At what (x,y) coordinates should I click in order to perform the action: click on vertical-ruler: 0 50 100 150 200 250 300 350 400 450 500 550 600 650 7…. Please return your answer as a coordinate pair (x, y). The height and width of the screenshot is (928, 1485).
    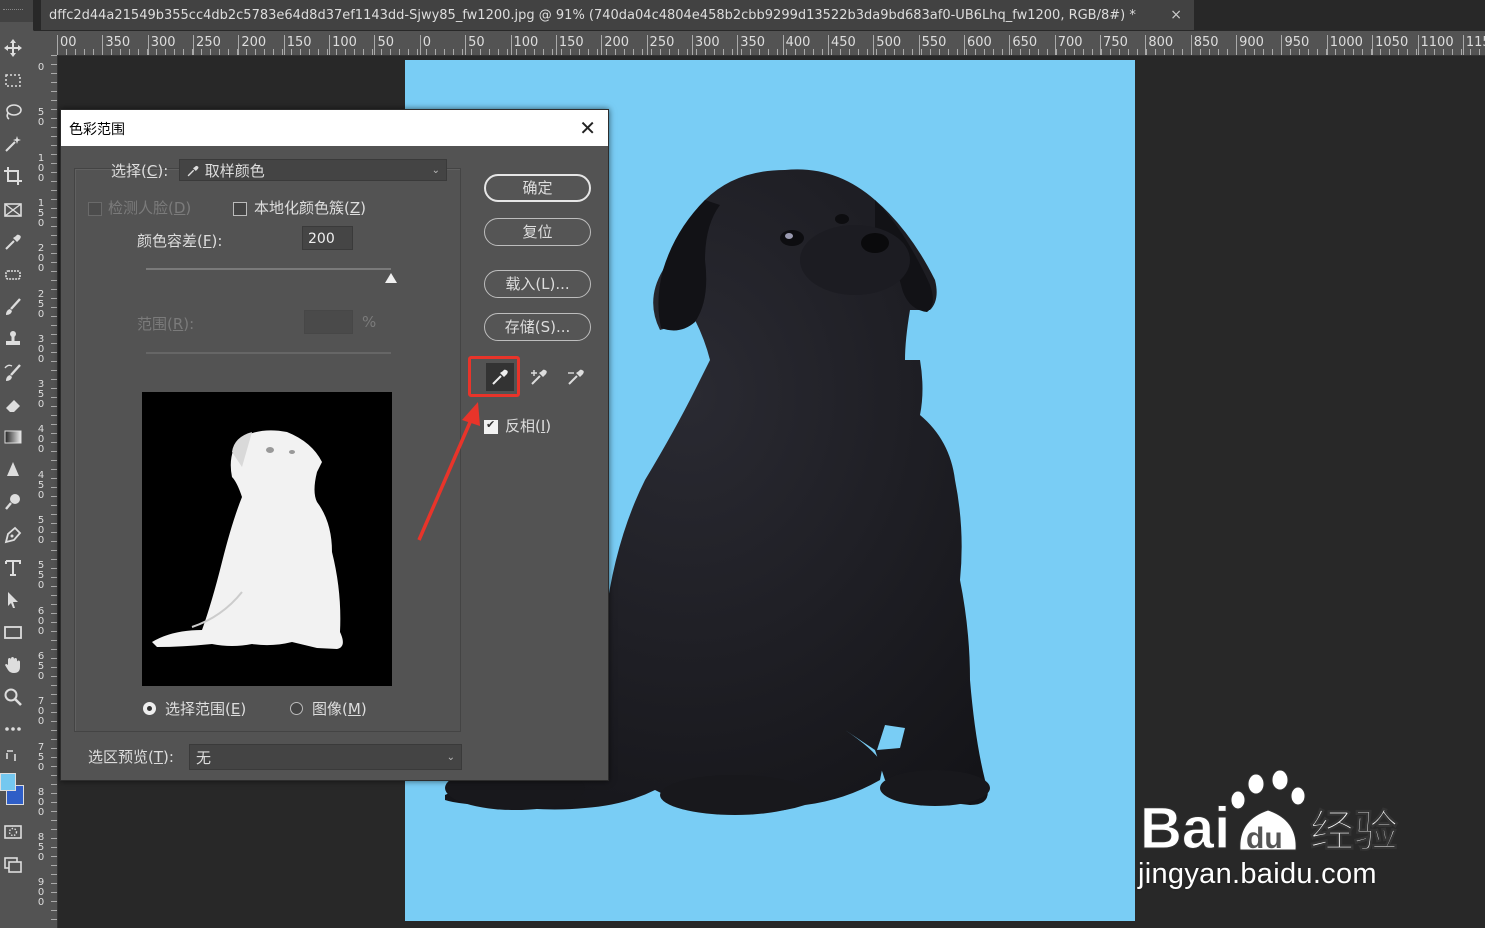
    Looking at the image, I should click on (45, 491).